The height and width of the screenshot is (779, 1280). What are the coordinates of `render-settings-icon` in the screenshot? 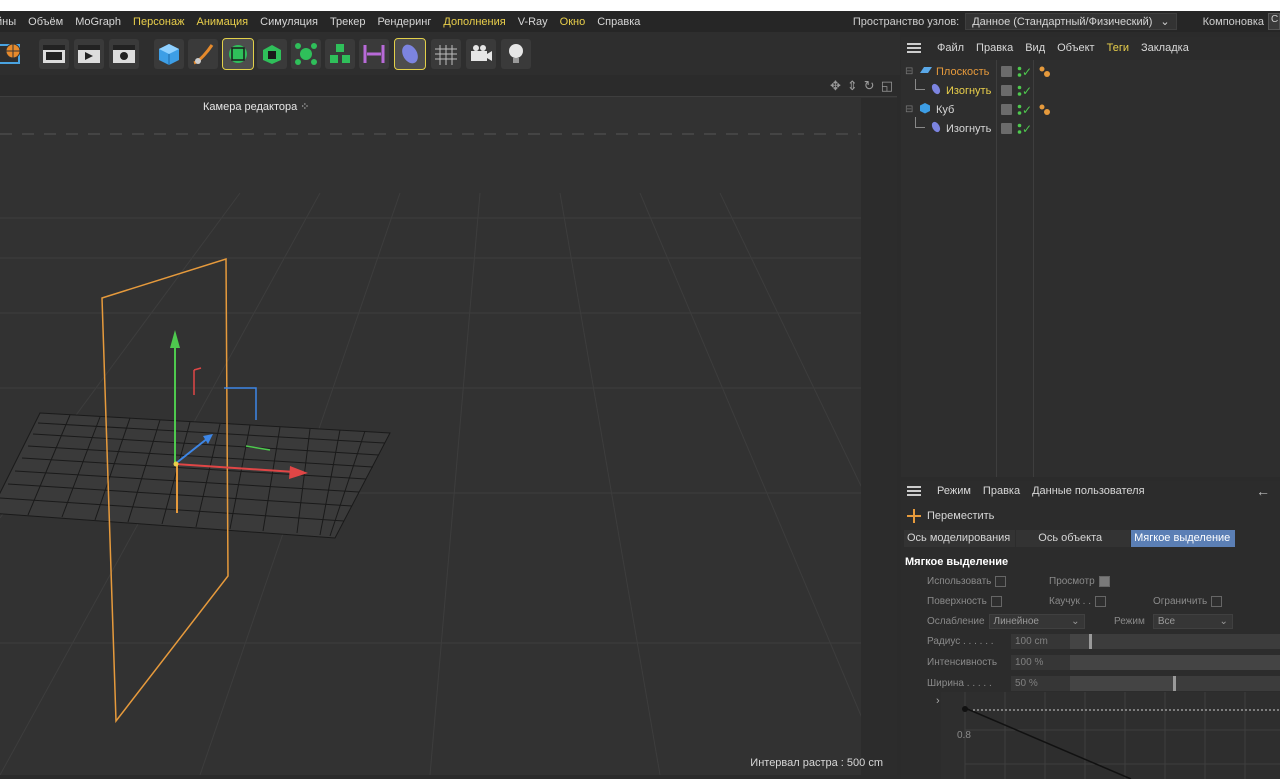 It's located at (124, 54).